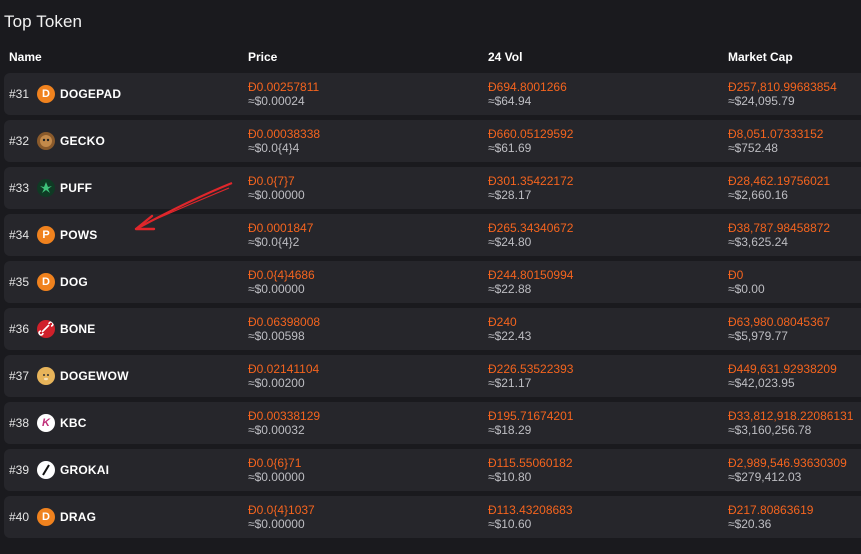 The image size is (861, 554). I want to click on token-symbol: GECKO, so click(82, 141).